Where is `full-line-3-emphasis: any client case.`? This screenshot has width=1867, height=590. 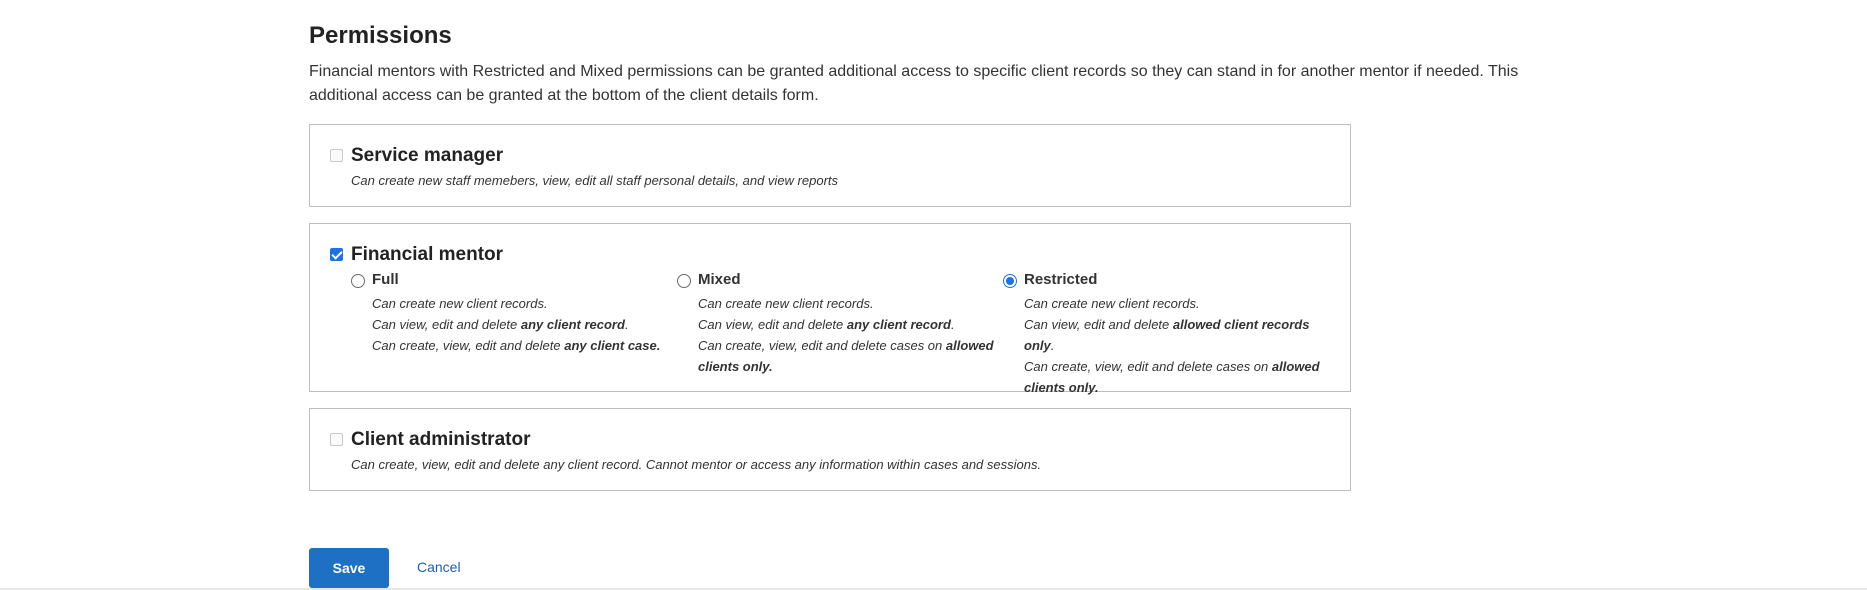 full-line-3-emphasis: any client case. is located at coordinates (612, 345).